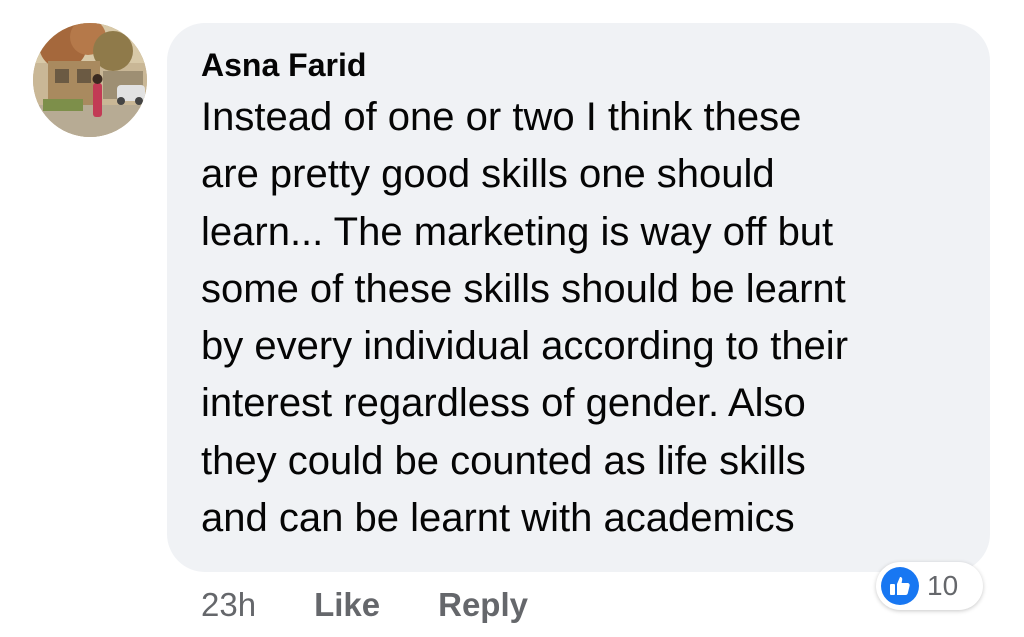 Image resolution: width=1024 pixels, height=637 pixels. I want to click on avatar-photo, so click(90, 80).